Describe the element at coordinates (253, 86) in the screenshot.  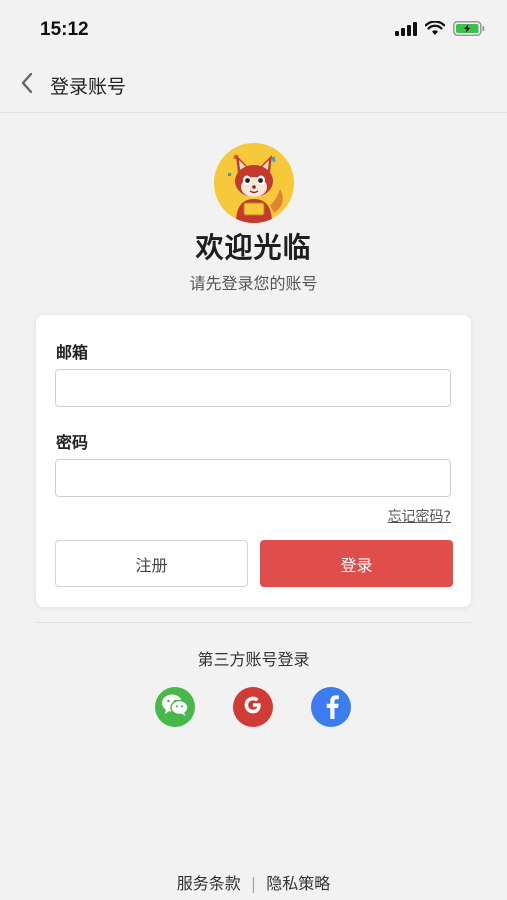
I see `nav-bar: 登录账号` at that location.